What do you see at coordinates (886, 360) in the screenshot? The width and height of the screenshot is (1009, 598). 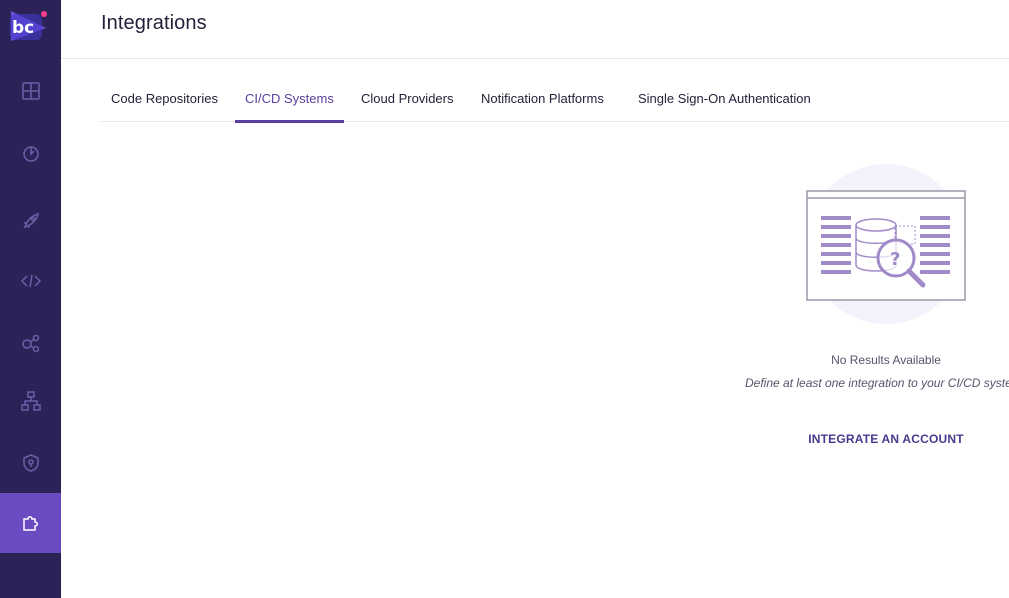 I see `empty-state-title: No Results Available` at bounding box center [886, 360].